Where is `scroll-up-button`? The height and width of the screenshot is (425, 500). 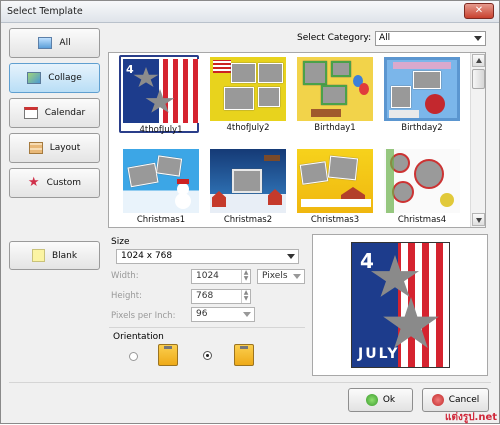
scroll-up-button is located at coordinates (478, 60).